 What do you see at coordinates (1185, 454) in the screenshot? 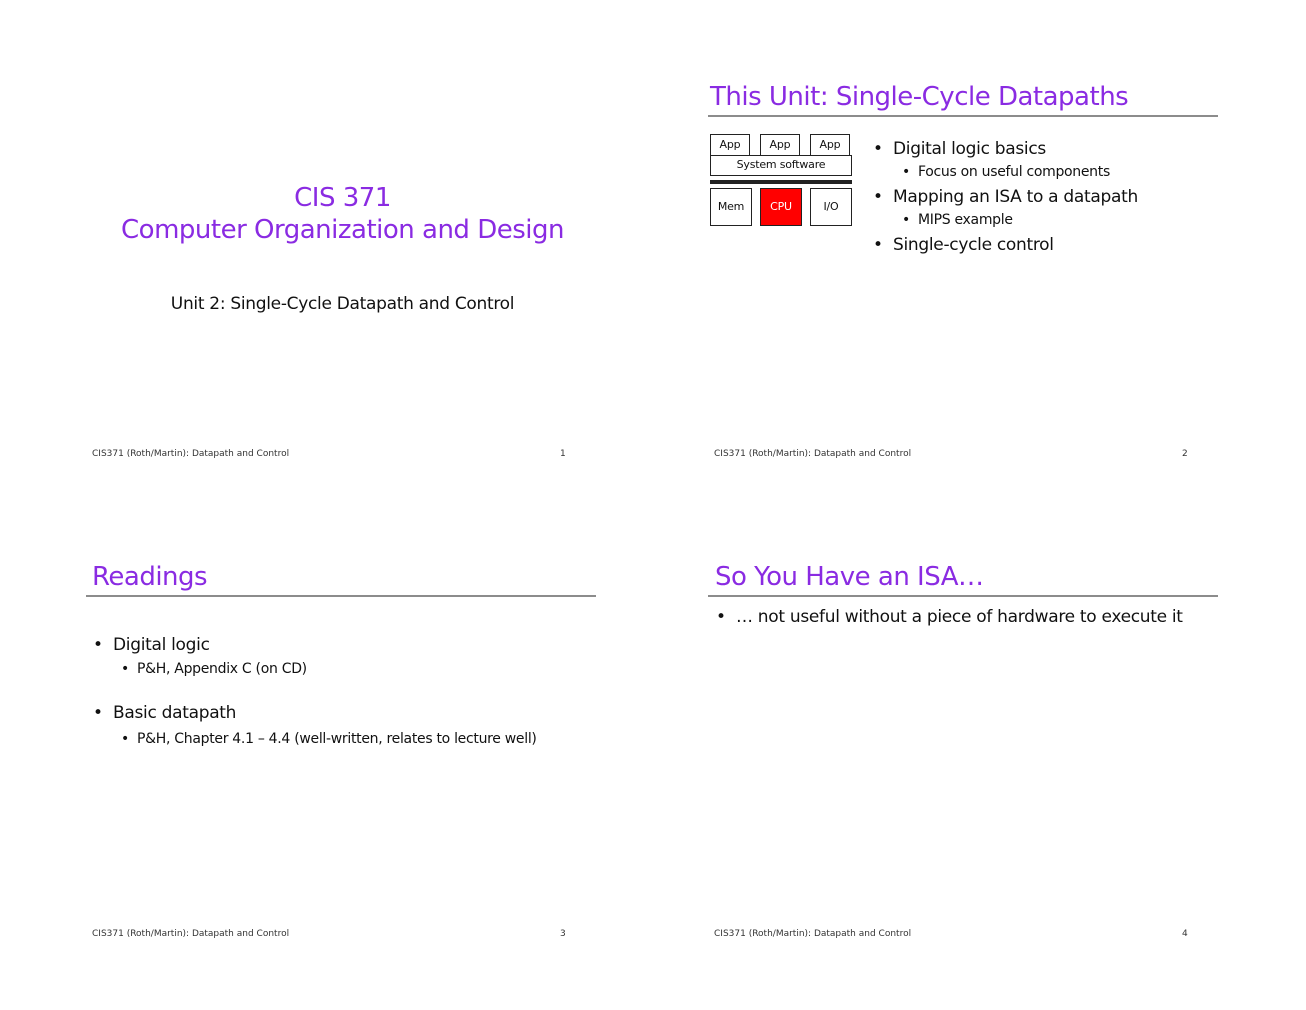
I see `page-number: 2` at bounding box center [1185, 454].